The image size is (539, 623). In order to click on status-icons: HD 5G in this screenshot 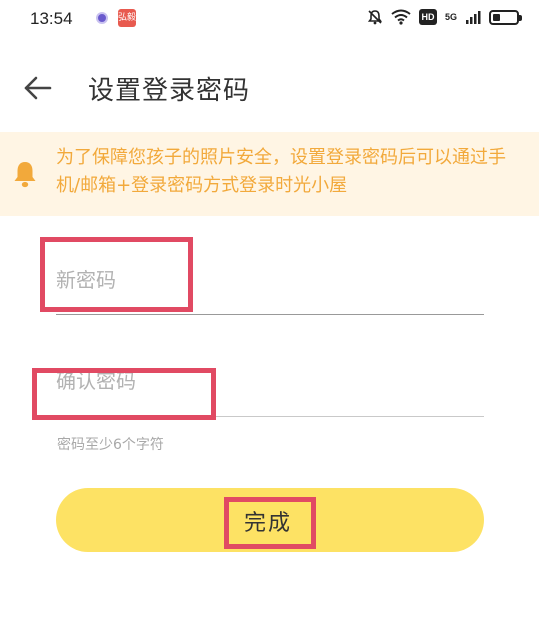, I will do `click(444, 17)`.